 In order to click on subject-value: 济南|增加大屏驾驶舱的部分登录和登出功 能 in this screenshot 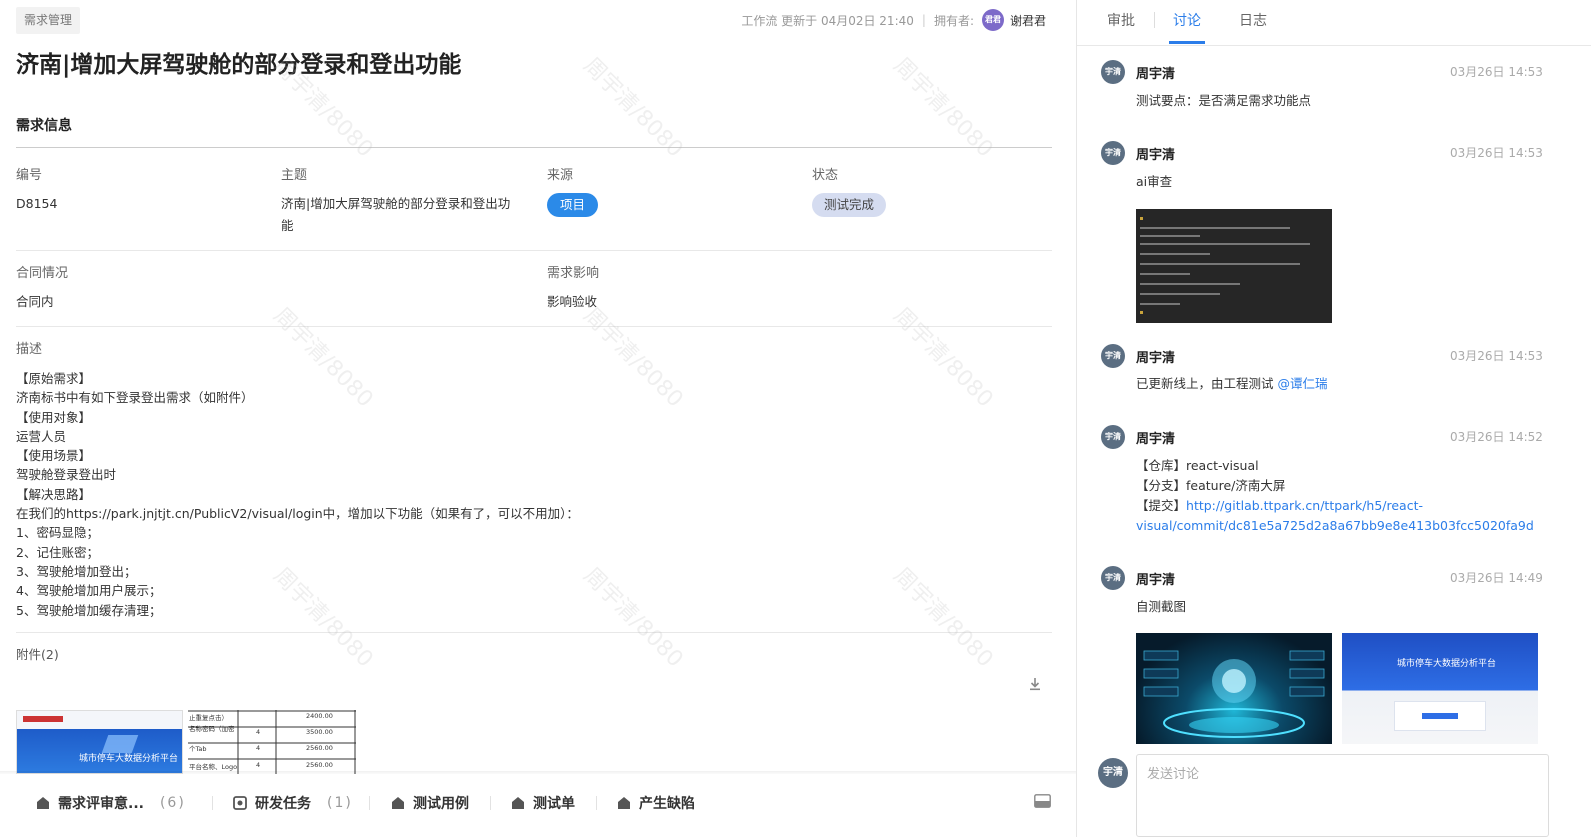, I will do `click(395, 215)`.